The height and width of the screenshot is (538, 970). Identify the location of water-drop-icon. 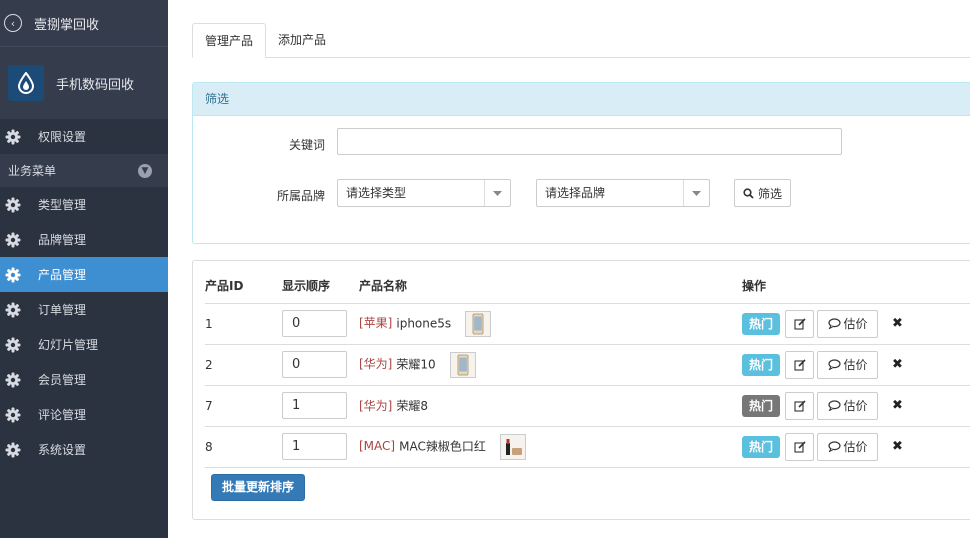
(26, 83).